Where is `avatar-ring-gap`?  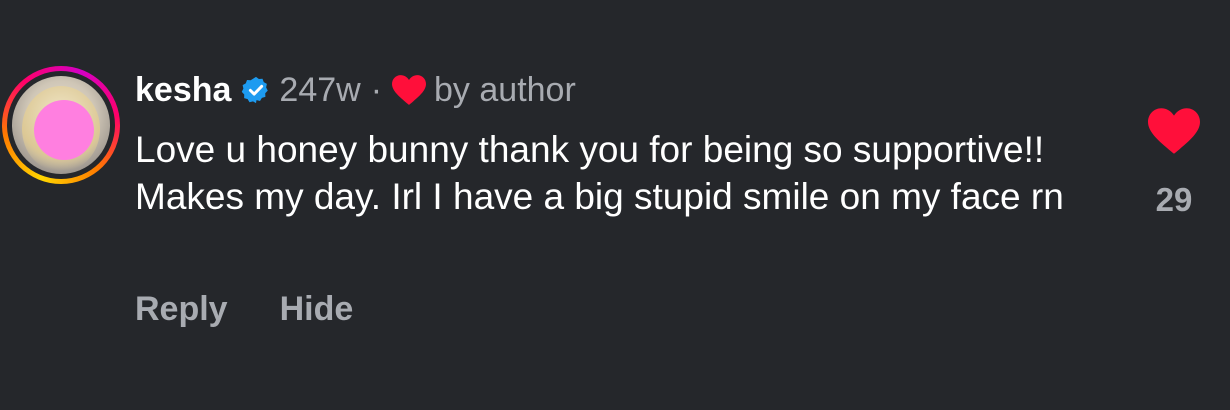
avatar-ring-gap is located at coordinates (61, 125).